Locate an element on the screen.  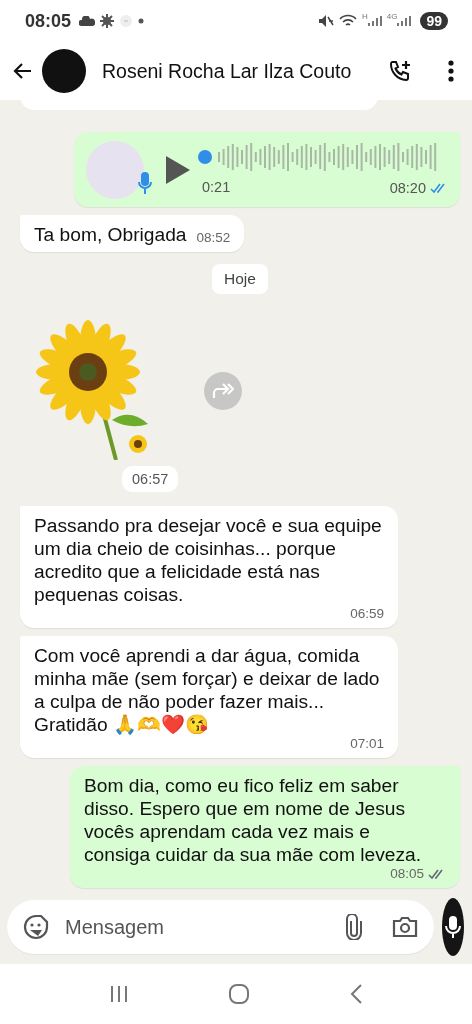
paperclip-icon is located at coordinates (354, 927).